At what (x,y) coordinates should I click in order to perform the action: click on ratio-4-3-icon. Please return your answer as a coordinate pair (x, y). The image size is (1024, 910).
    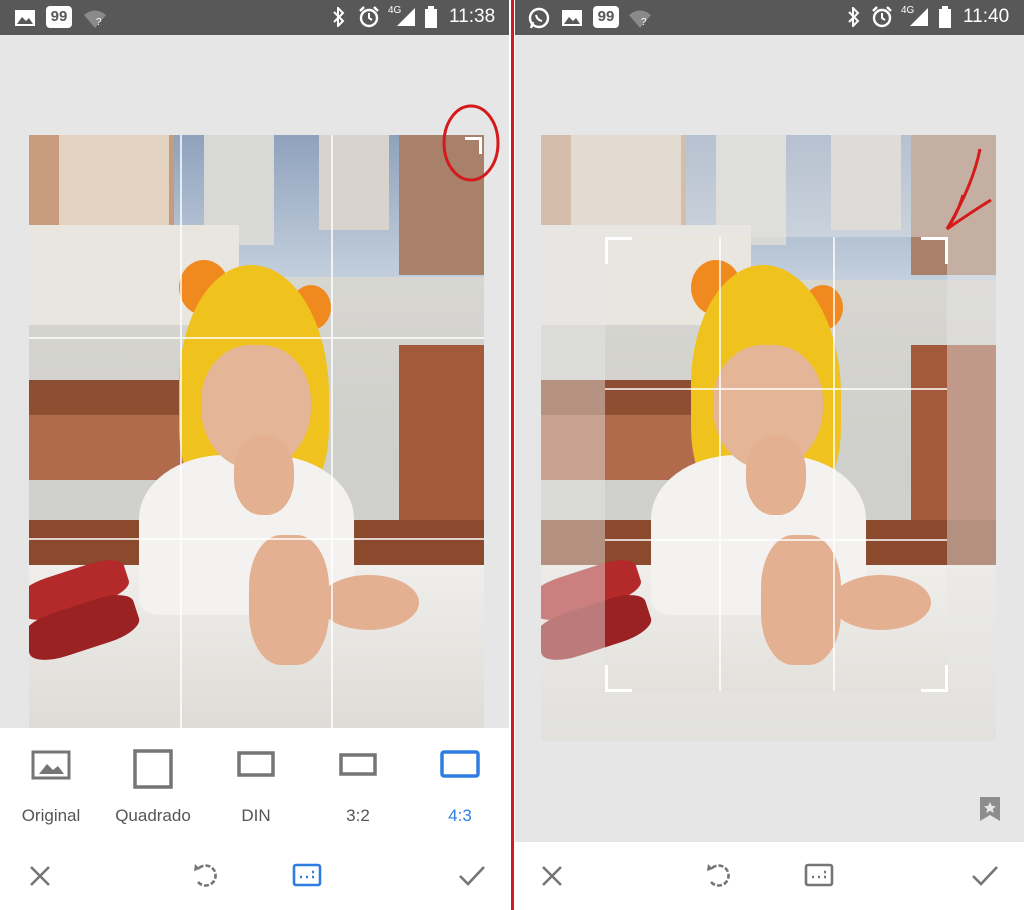
    Looking at the image, I should click on (460, 764).